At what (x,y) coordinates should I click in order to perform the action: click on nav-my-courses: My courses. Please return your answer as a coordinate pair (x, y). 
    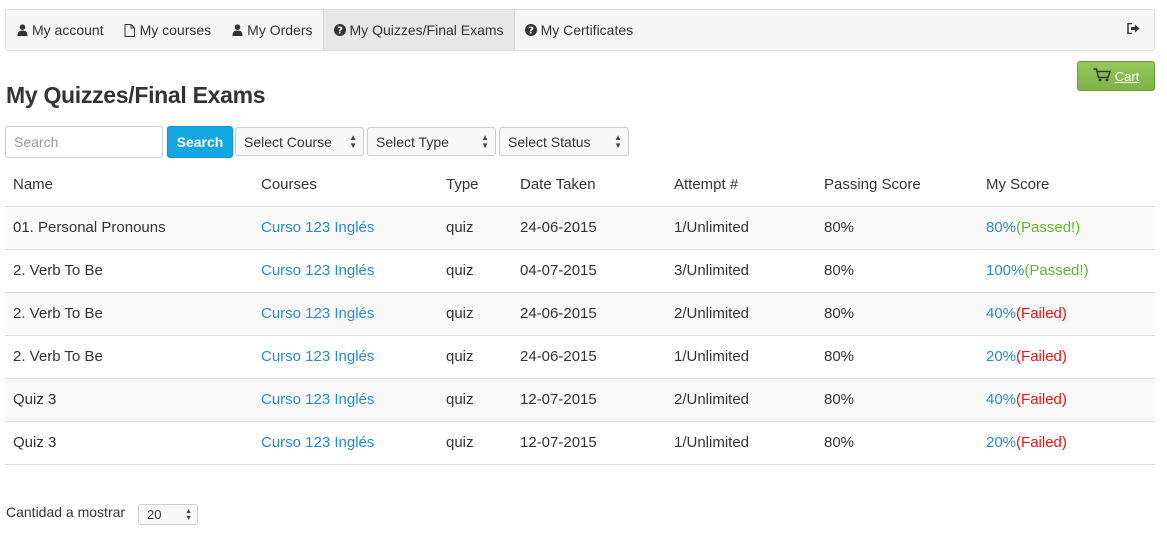
    Looking at the image, I should click on (168, 30).